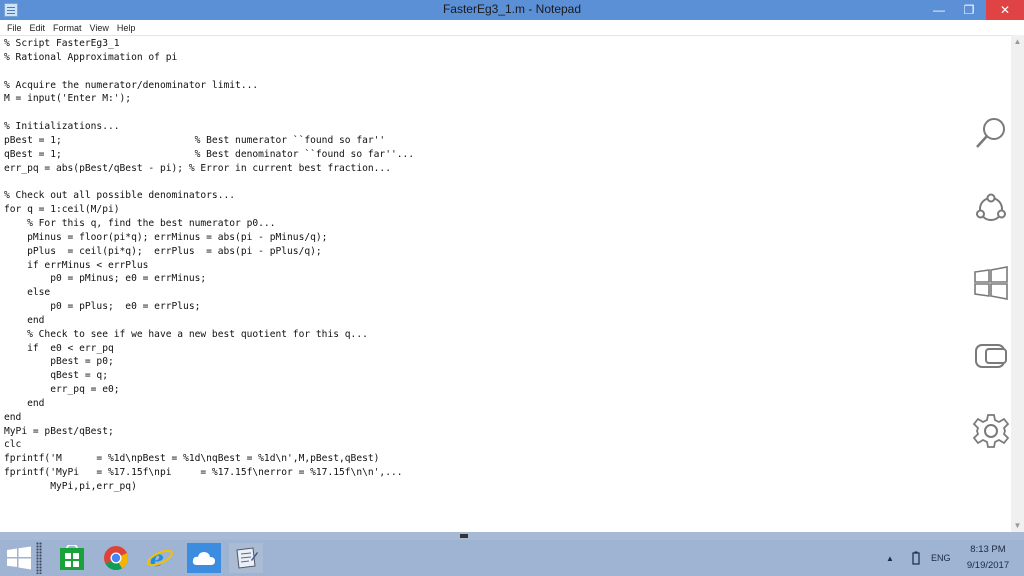 The height and width of the screenshot is (576, 1024). What do you see at coordinates (209, 432) in the screenshot?
I see `code-line: MyPi = pBest/qBest;` at bounding box center [209, 432].